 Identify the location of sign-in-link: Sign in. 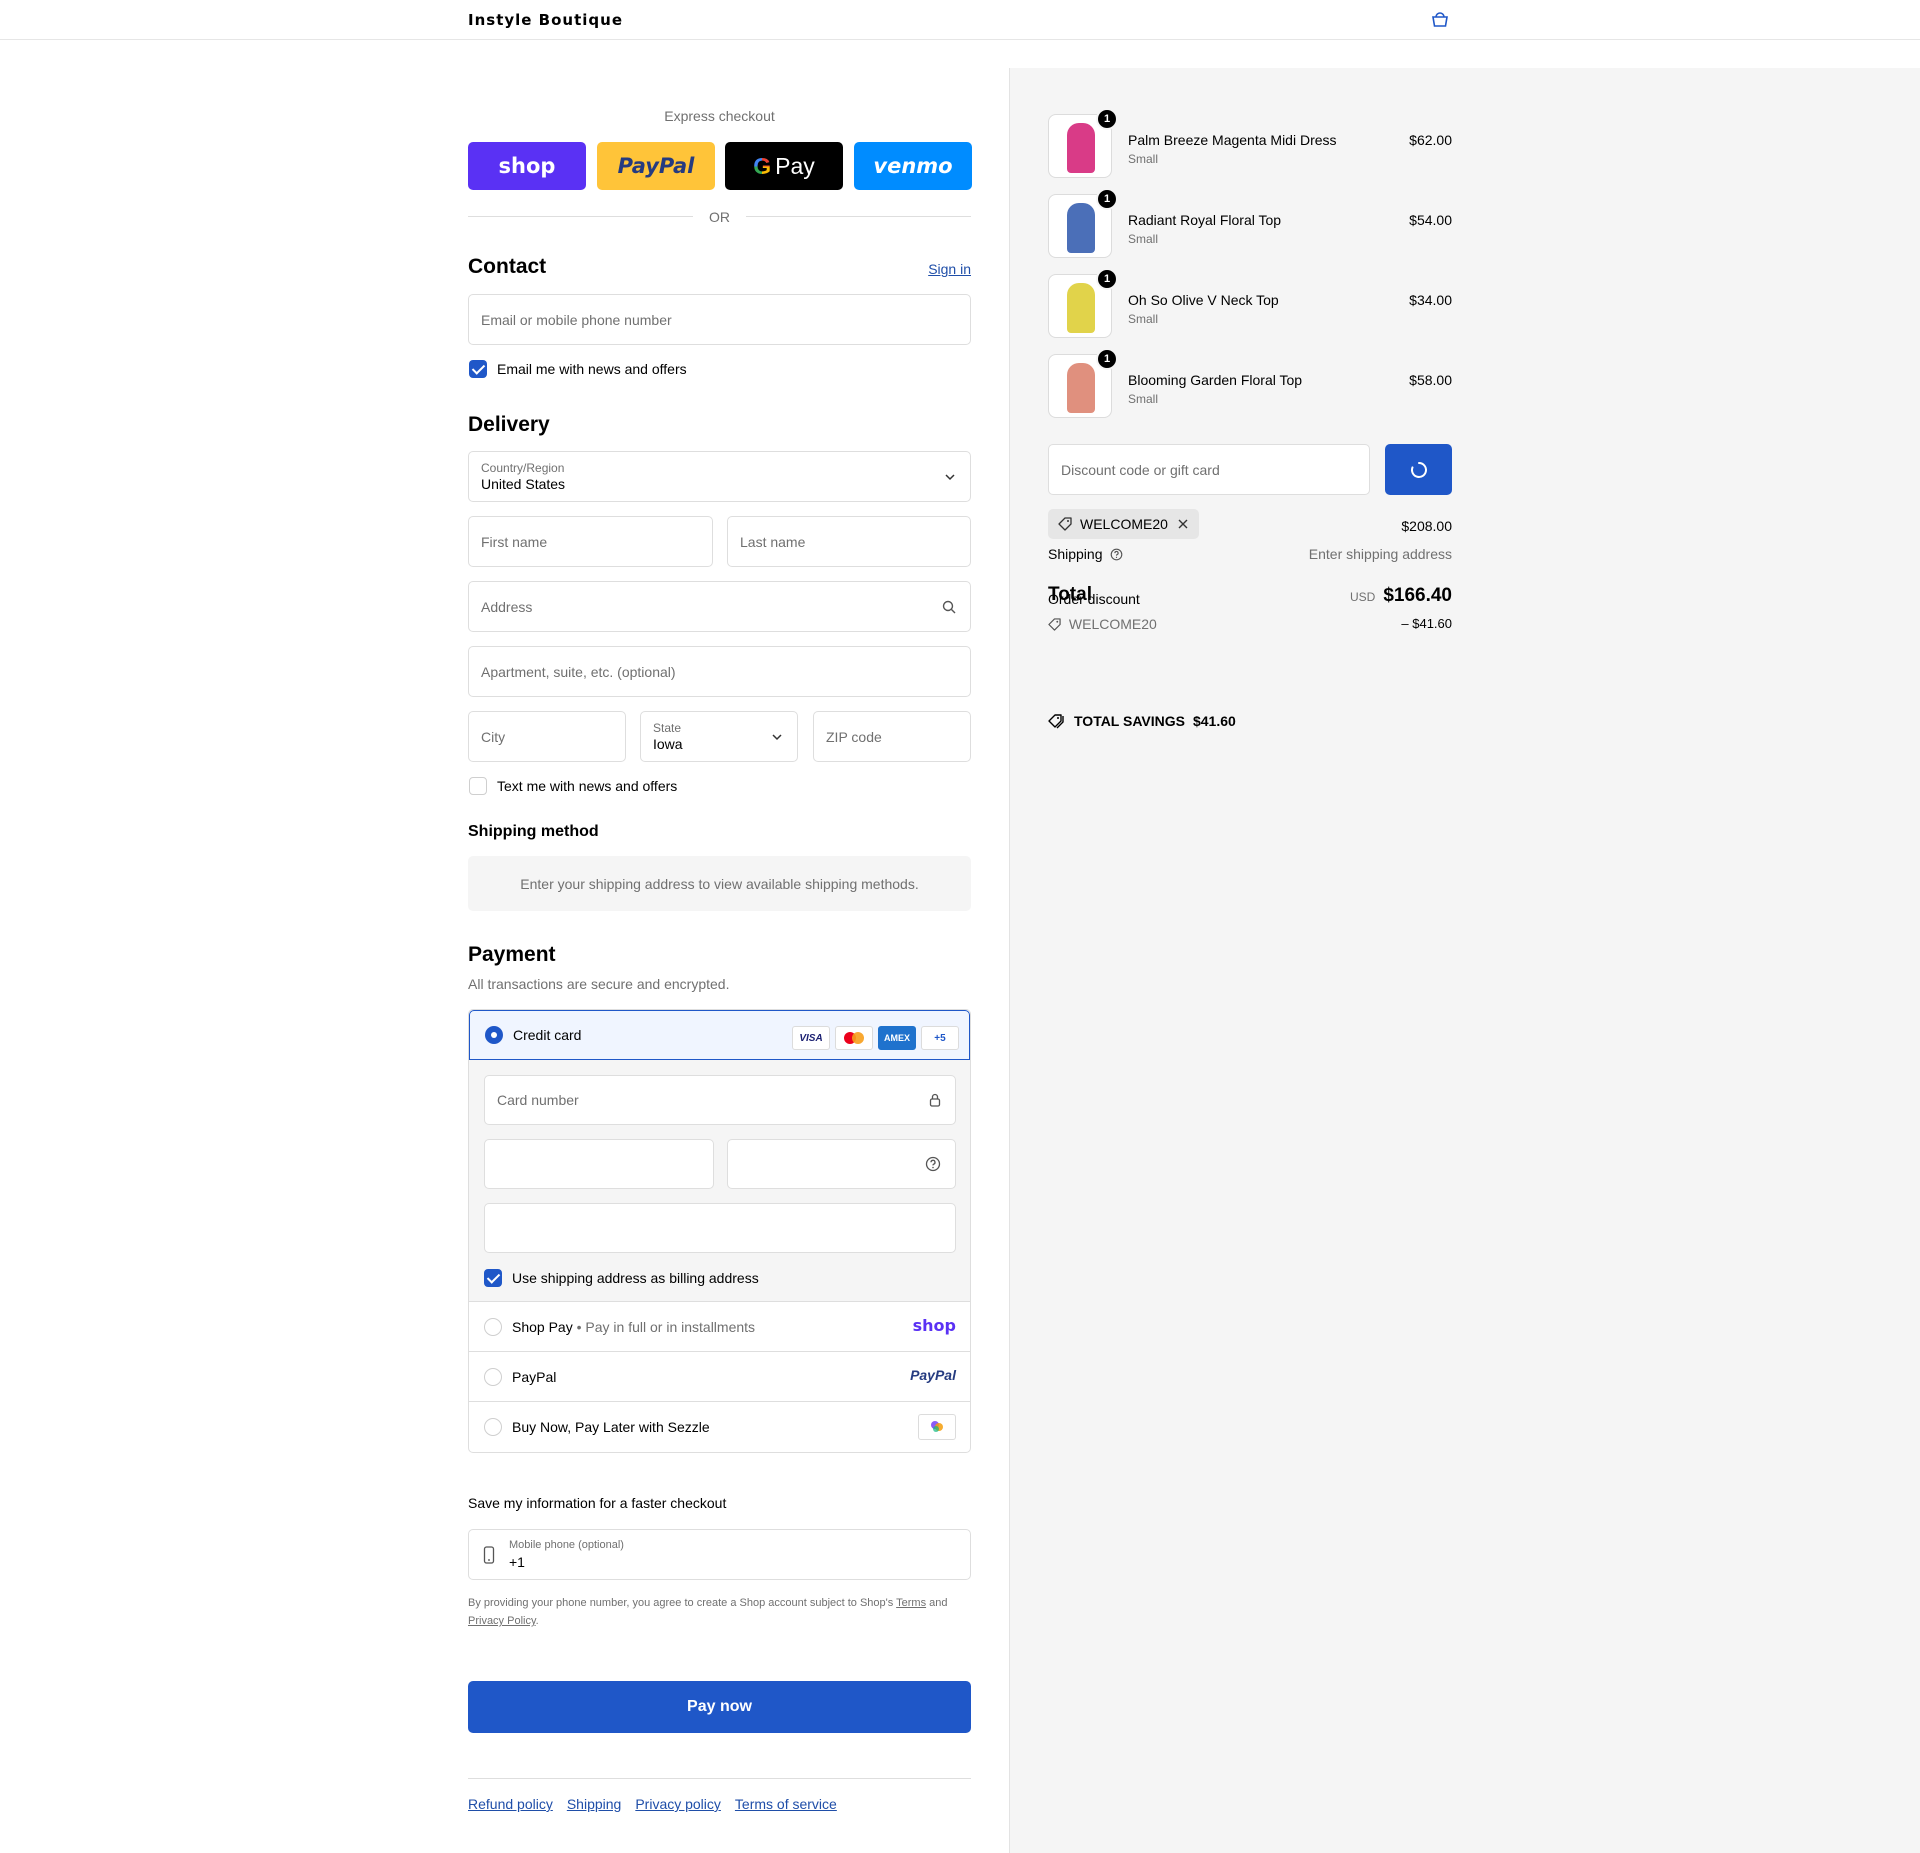
(949, 269).